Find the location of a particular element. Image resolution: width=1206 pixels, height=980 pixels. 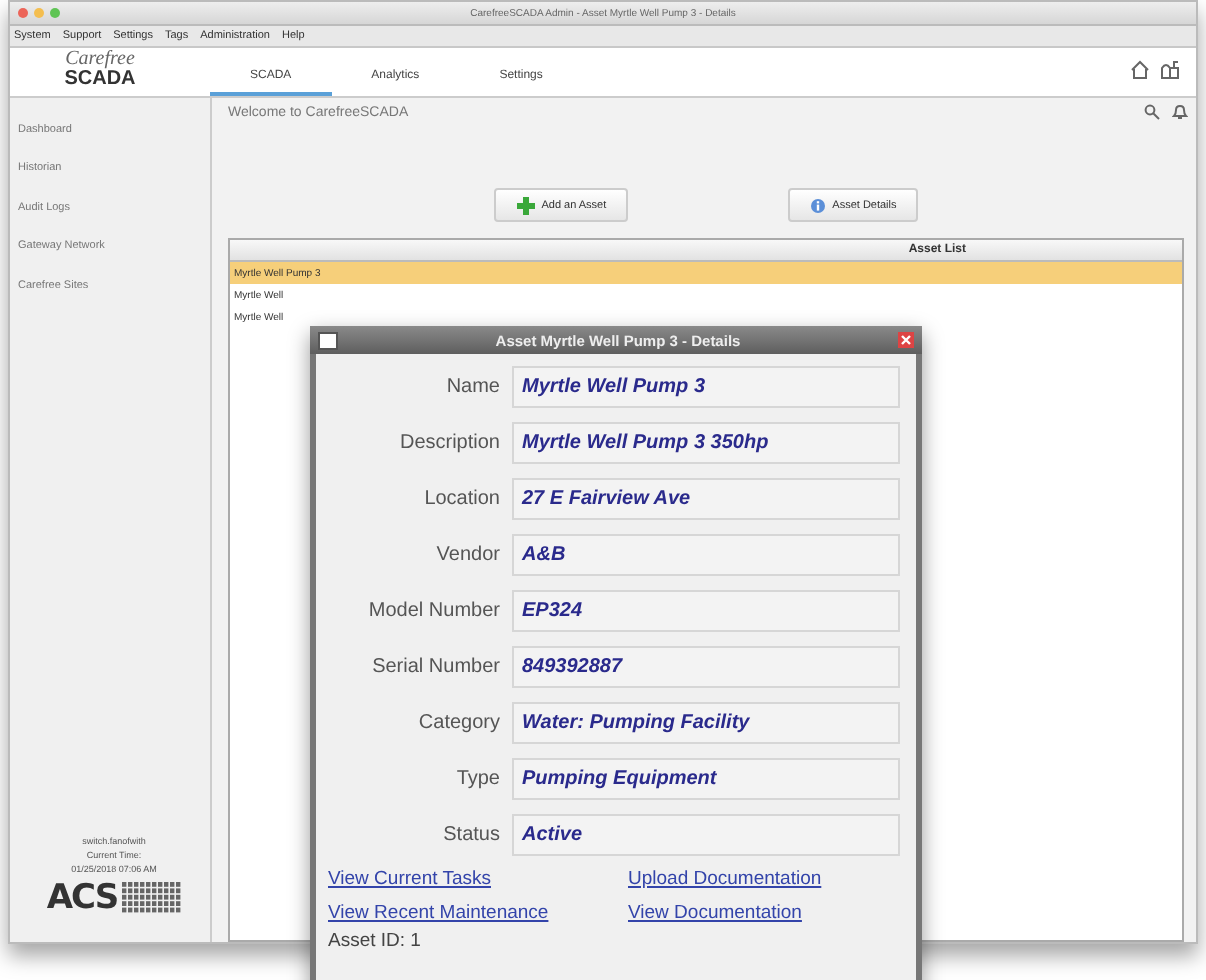

search-icon is located at coordinates (1152, 112).